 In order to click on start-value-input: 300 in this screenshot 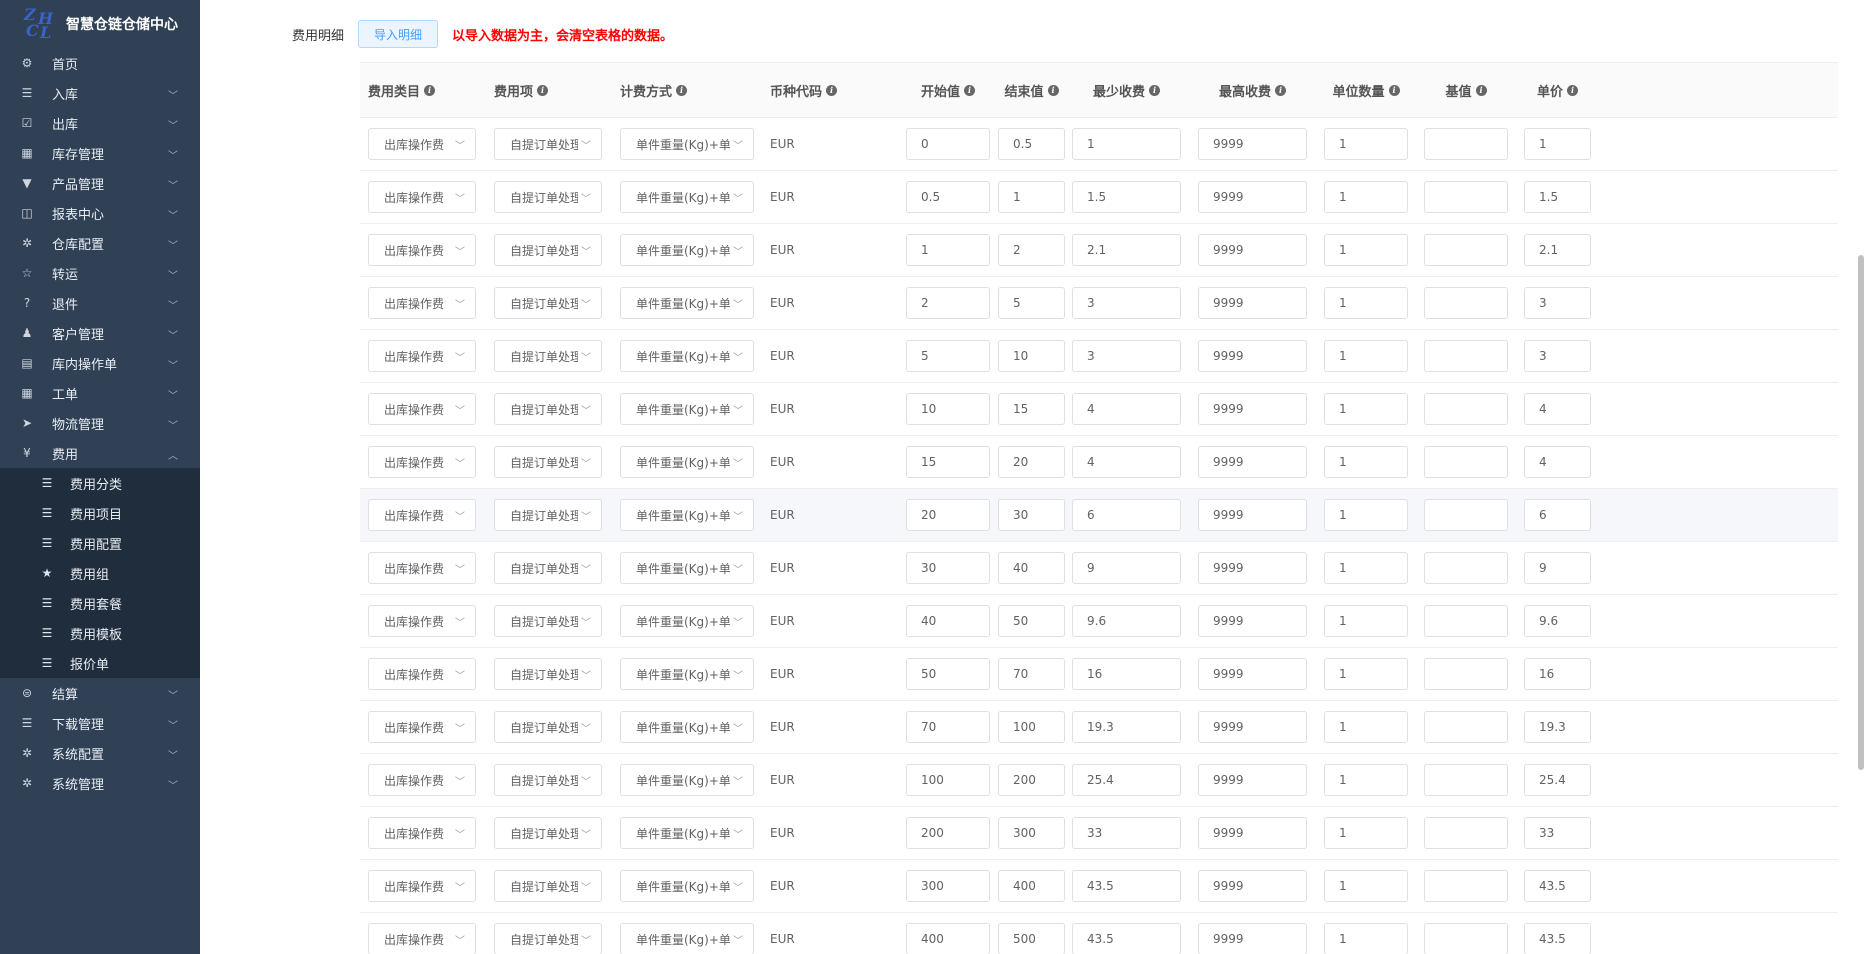, I will do `click(948, 886)`.